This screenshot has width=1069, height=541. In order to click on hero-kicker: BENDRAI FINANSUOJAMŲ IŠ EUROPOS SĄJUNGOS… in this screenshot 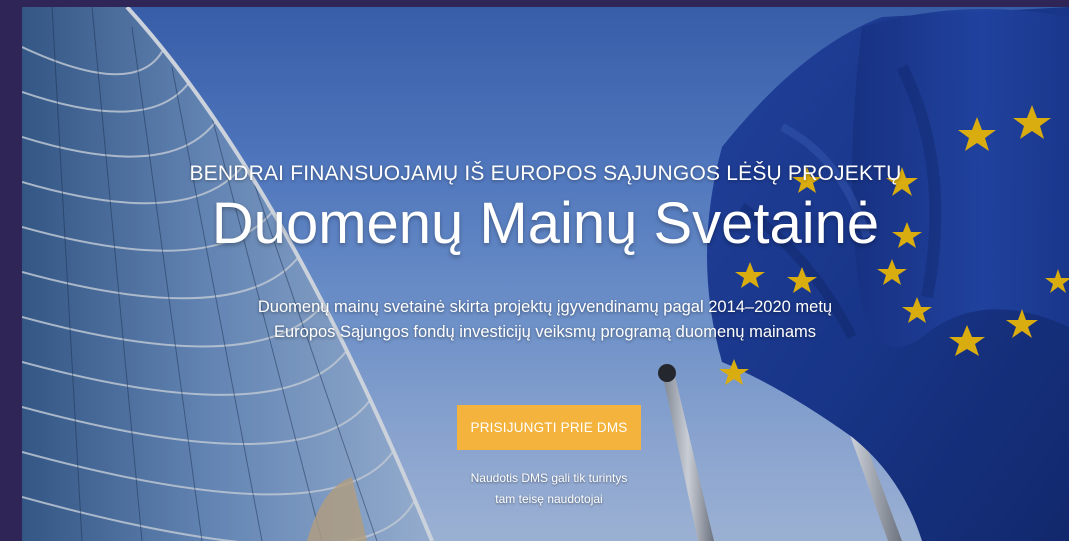, I will do `click(545, 173)`.